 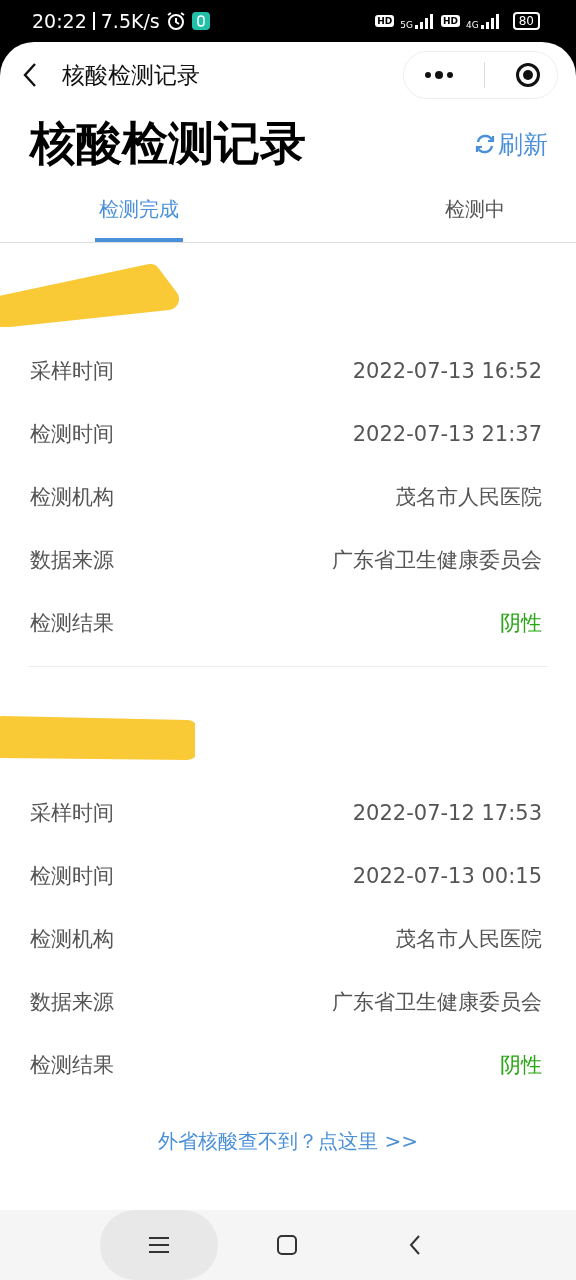 What do you see at coordinates (175, 21) in the screenshot?
I see `alarm-icon` at bounding box center [175, 21].